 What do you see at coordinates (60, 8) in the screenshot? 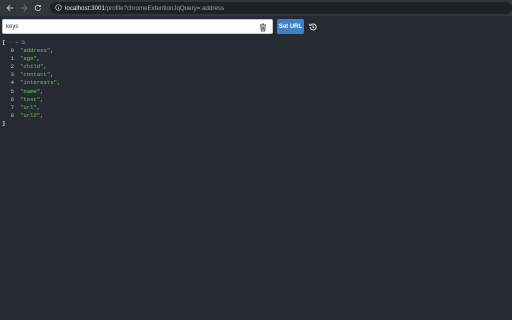
I see `site-info-icon` at bounding box center [60, 8].